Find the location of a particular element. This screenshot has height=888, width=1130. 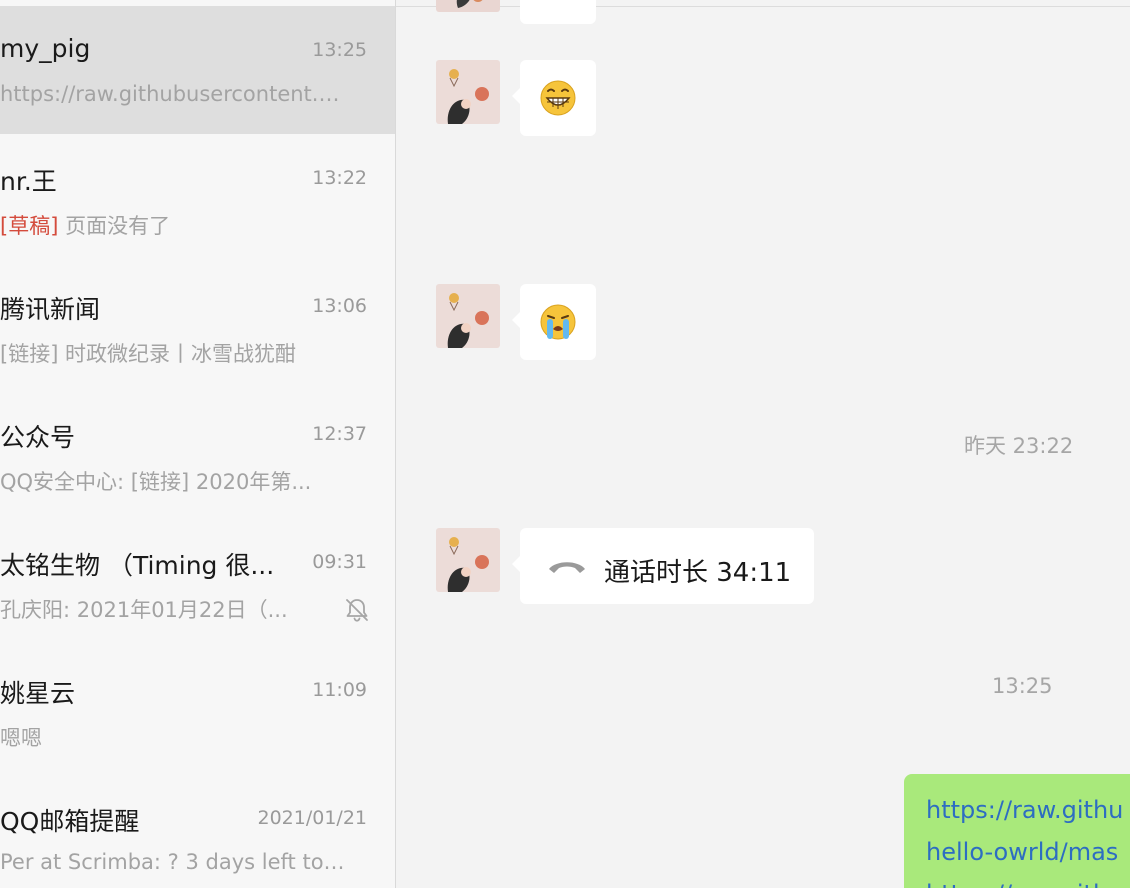

conversation-time: 11:09 is located at coordinates (339, 690).